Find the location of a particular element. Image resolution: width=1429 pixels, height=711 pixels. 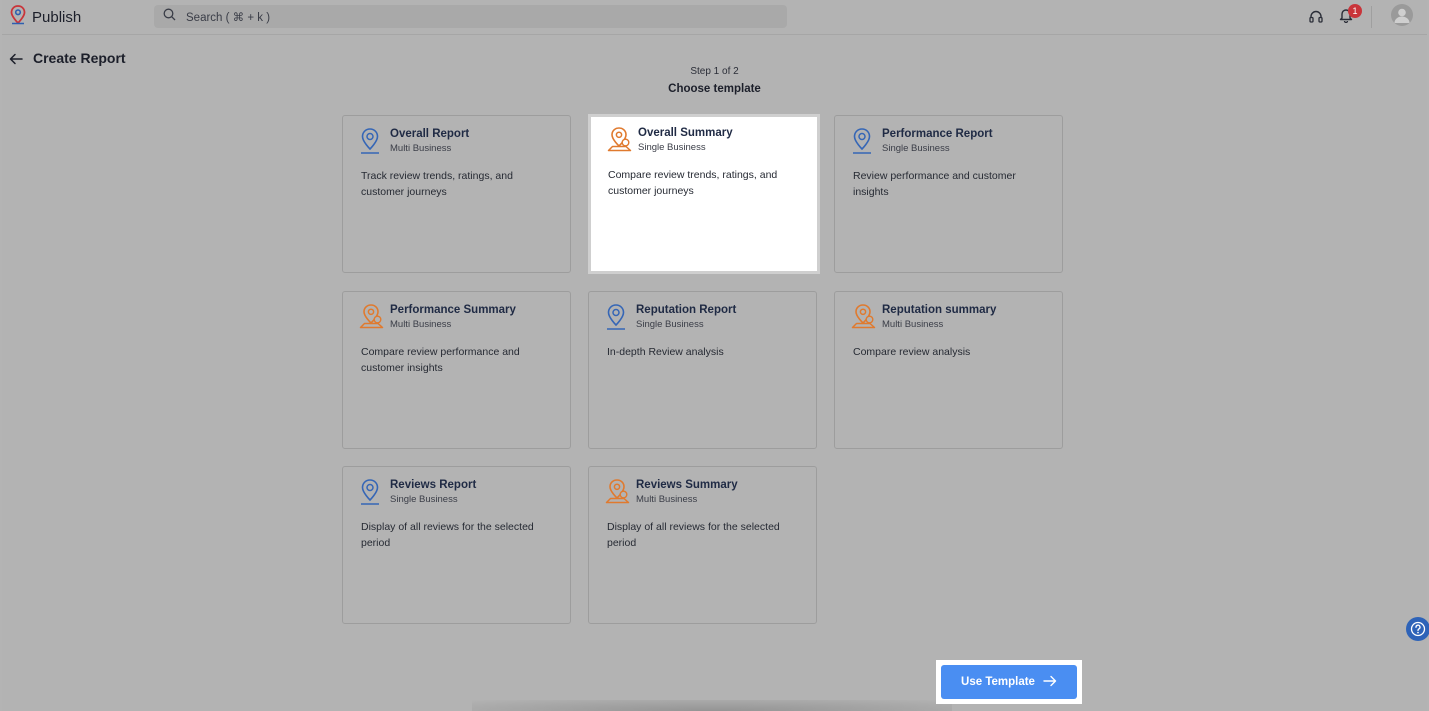

notification-bell: 1 is located at coordinates (1348, 16).